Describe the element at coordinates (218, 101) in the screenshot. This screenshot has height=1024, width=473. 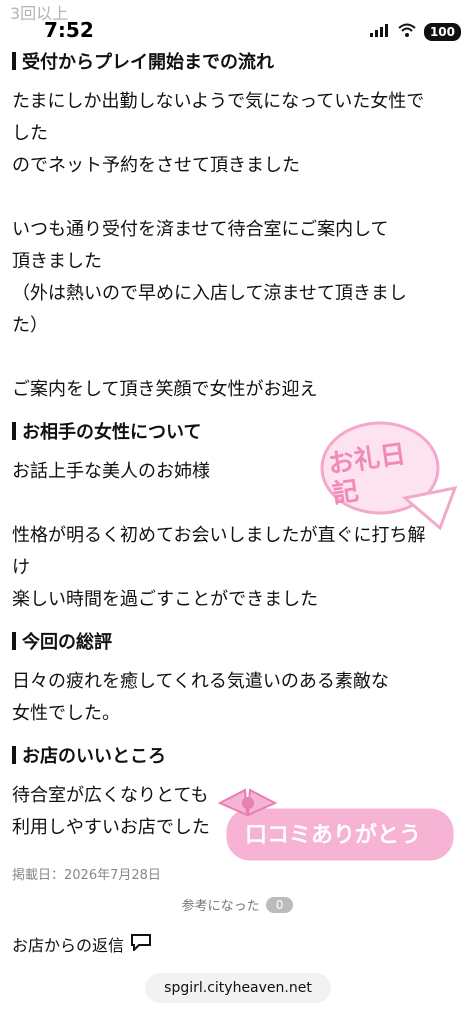
I see `text-line: たまにしか出勤しないようで気になっていた女性で` at that location.